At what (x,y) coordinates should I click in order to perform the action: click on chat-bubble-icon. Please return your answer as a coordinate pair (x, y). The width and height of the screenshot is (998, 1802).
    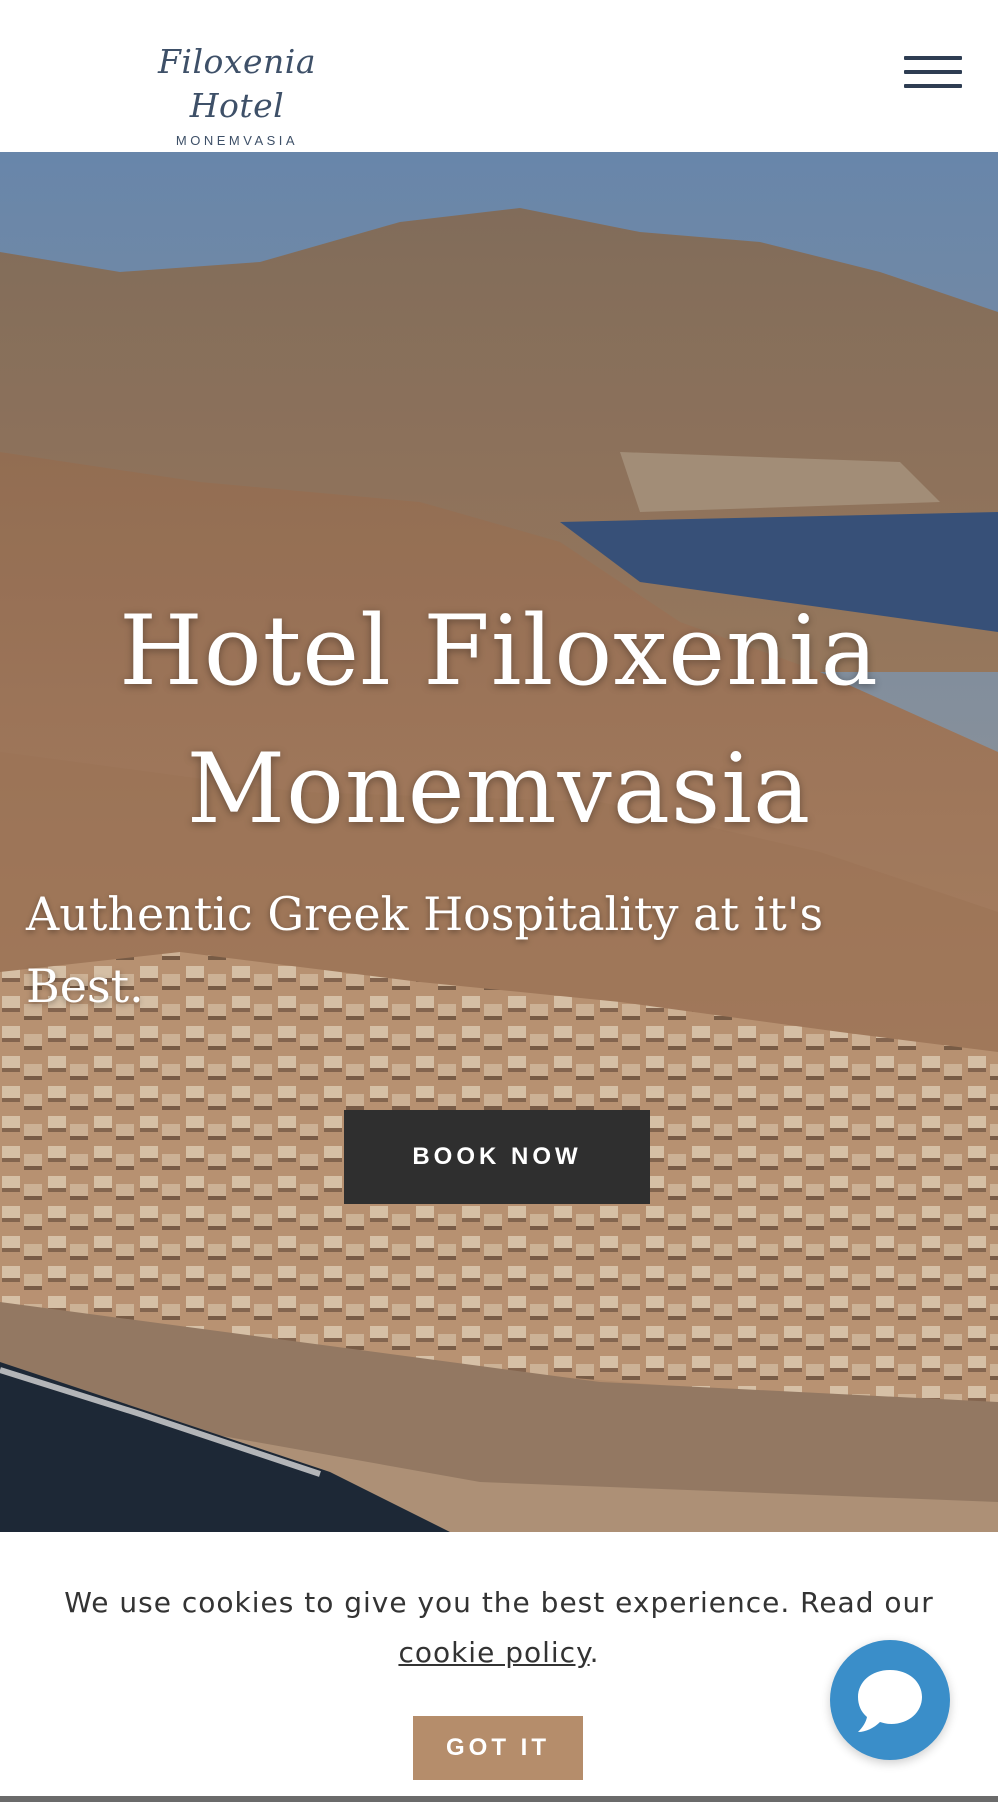
    Looking at the image, I should click on (890, 1701).